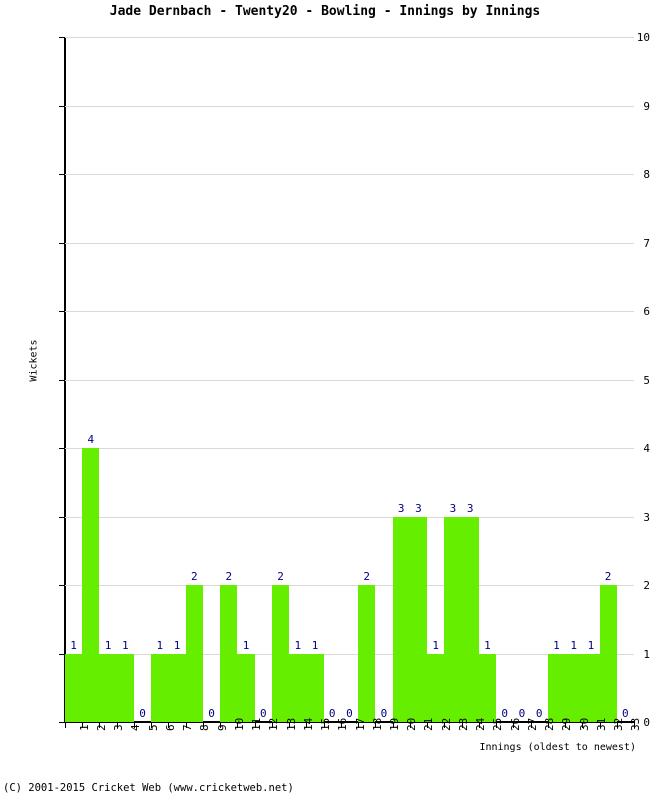 The width and height of the screenshot is (650, 800). What do you see at coordinates (584, 724) in the screenshot?
I see `x-tick-label: 30` at bounding box center [584, 724].